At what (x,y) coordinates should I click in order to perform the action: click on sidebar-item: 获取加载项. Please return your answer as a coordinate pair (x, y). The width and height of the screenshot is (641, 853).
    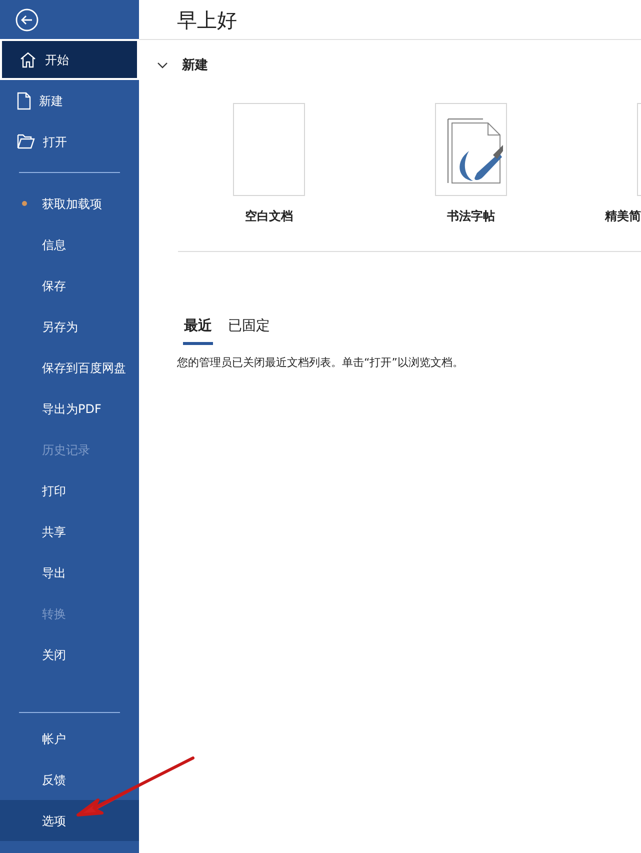
    Looking at the image, I should click on (69, 203).